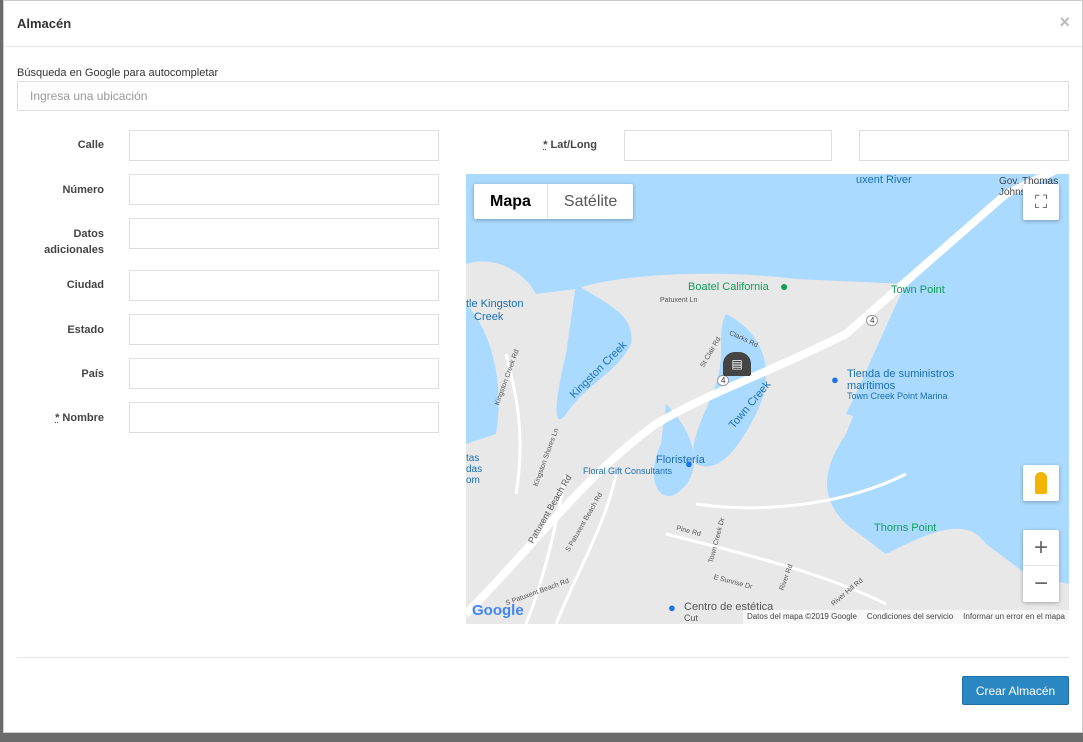 The image size is (1083, 742). I want to click on store-pin-icon: ●, so click(835, 379).